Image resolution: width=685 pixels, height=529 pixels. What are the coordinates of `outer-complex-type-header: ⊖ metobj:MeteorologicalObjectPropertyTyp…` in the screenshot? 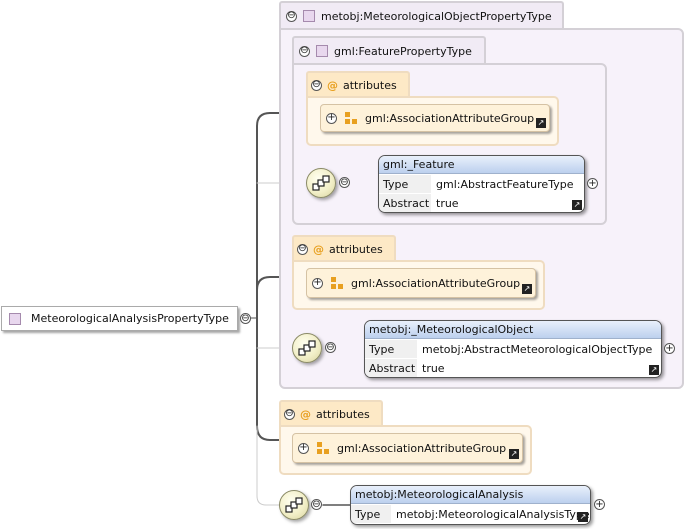 It's located at (421, 15).